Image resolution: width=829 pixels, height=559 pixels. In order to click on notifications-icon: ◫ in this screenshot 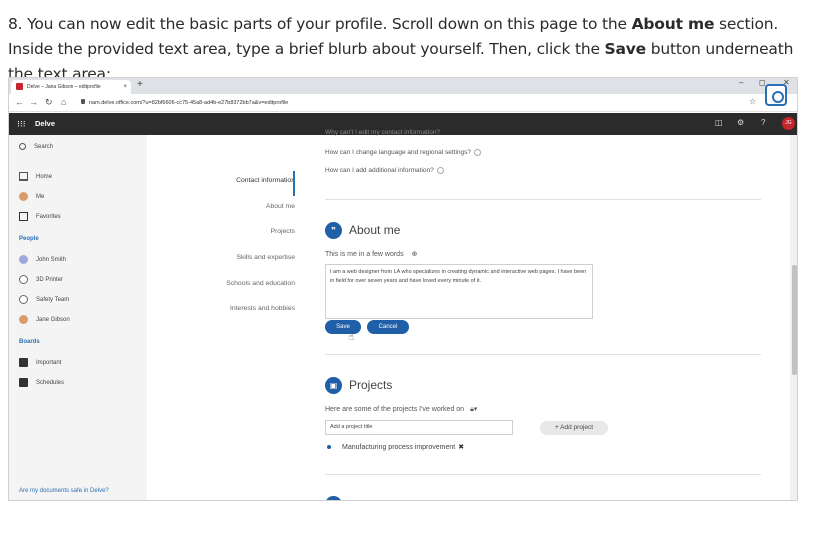, I will do `click(719, 122)`.